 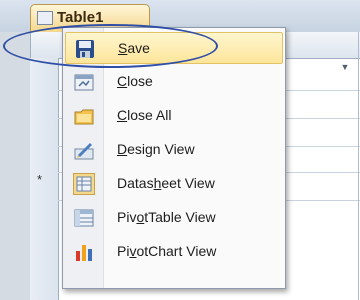 I want to click on column-dropdown-icon: ▼, so click(x=345, y=67).